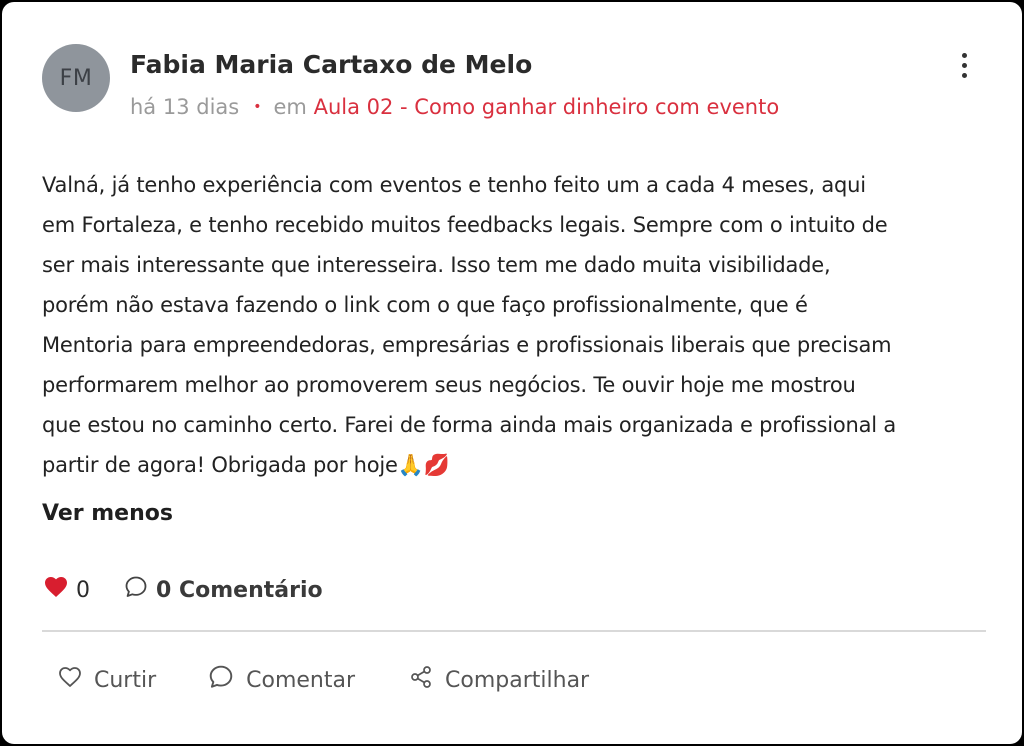 The height and width of the screenshot is (746, 1024). Describe the element at coordinates (185, 107) in the screenshot. I see `post-time: há 13 dias` at that location.